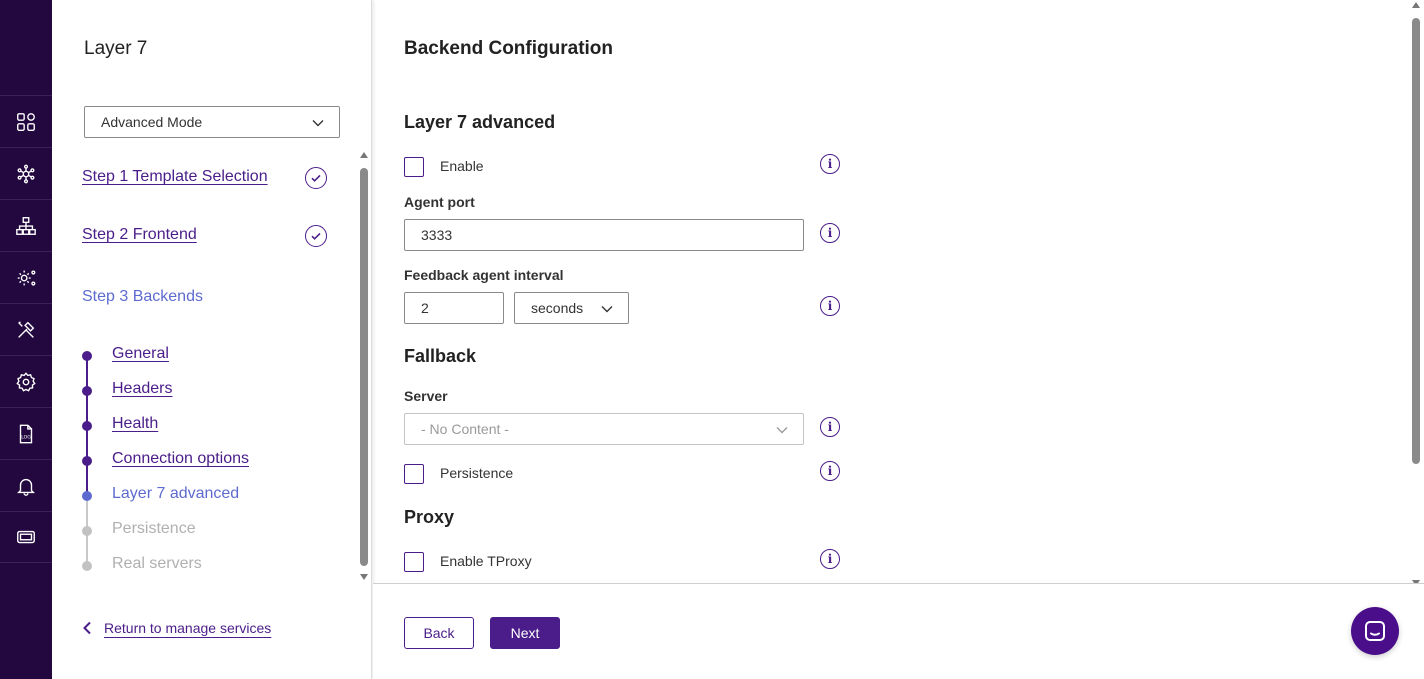 This screenshot has height=679, width=1424. Describe the element at coordinates (135, 423) in the screenshot. I see `substep-label: Health` at that location.